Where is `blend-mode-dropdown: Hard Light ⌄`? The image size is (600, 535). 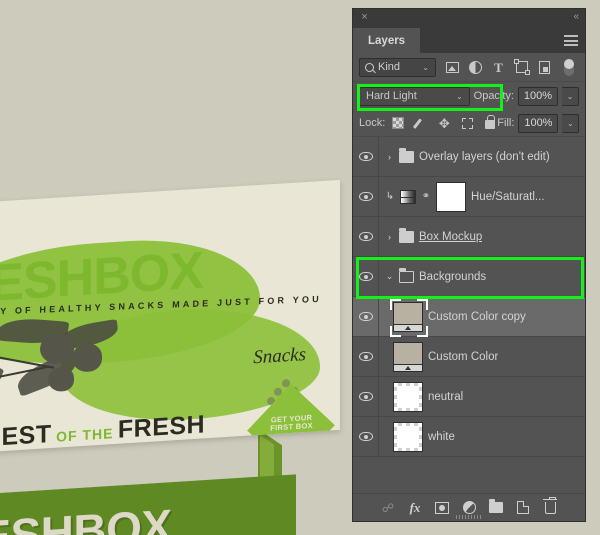 blend-mode-dropdown: Hard Light ⌄ is located at coordinates (414, 96).